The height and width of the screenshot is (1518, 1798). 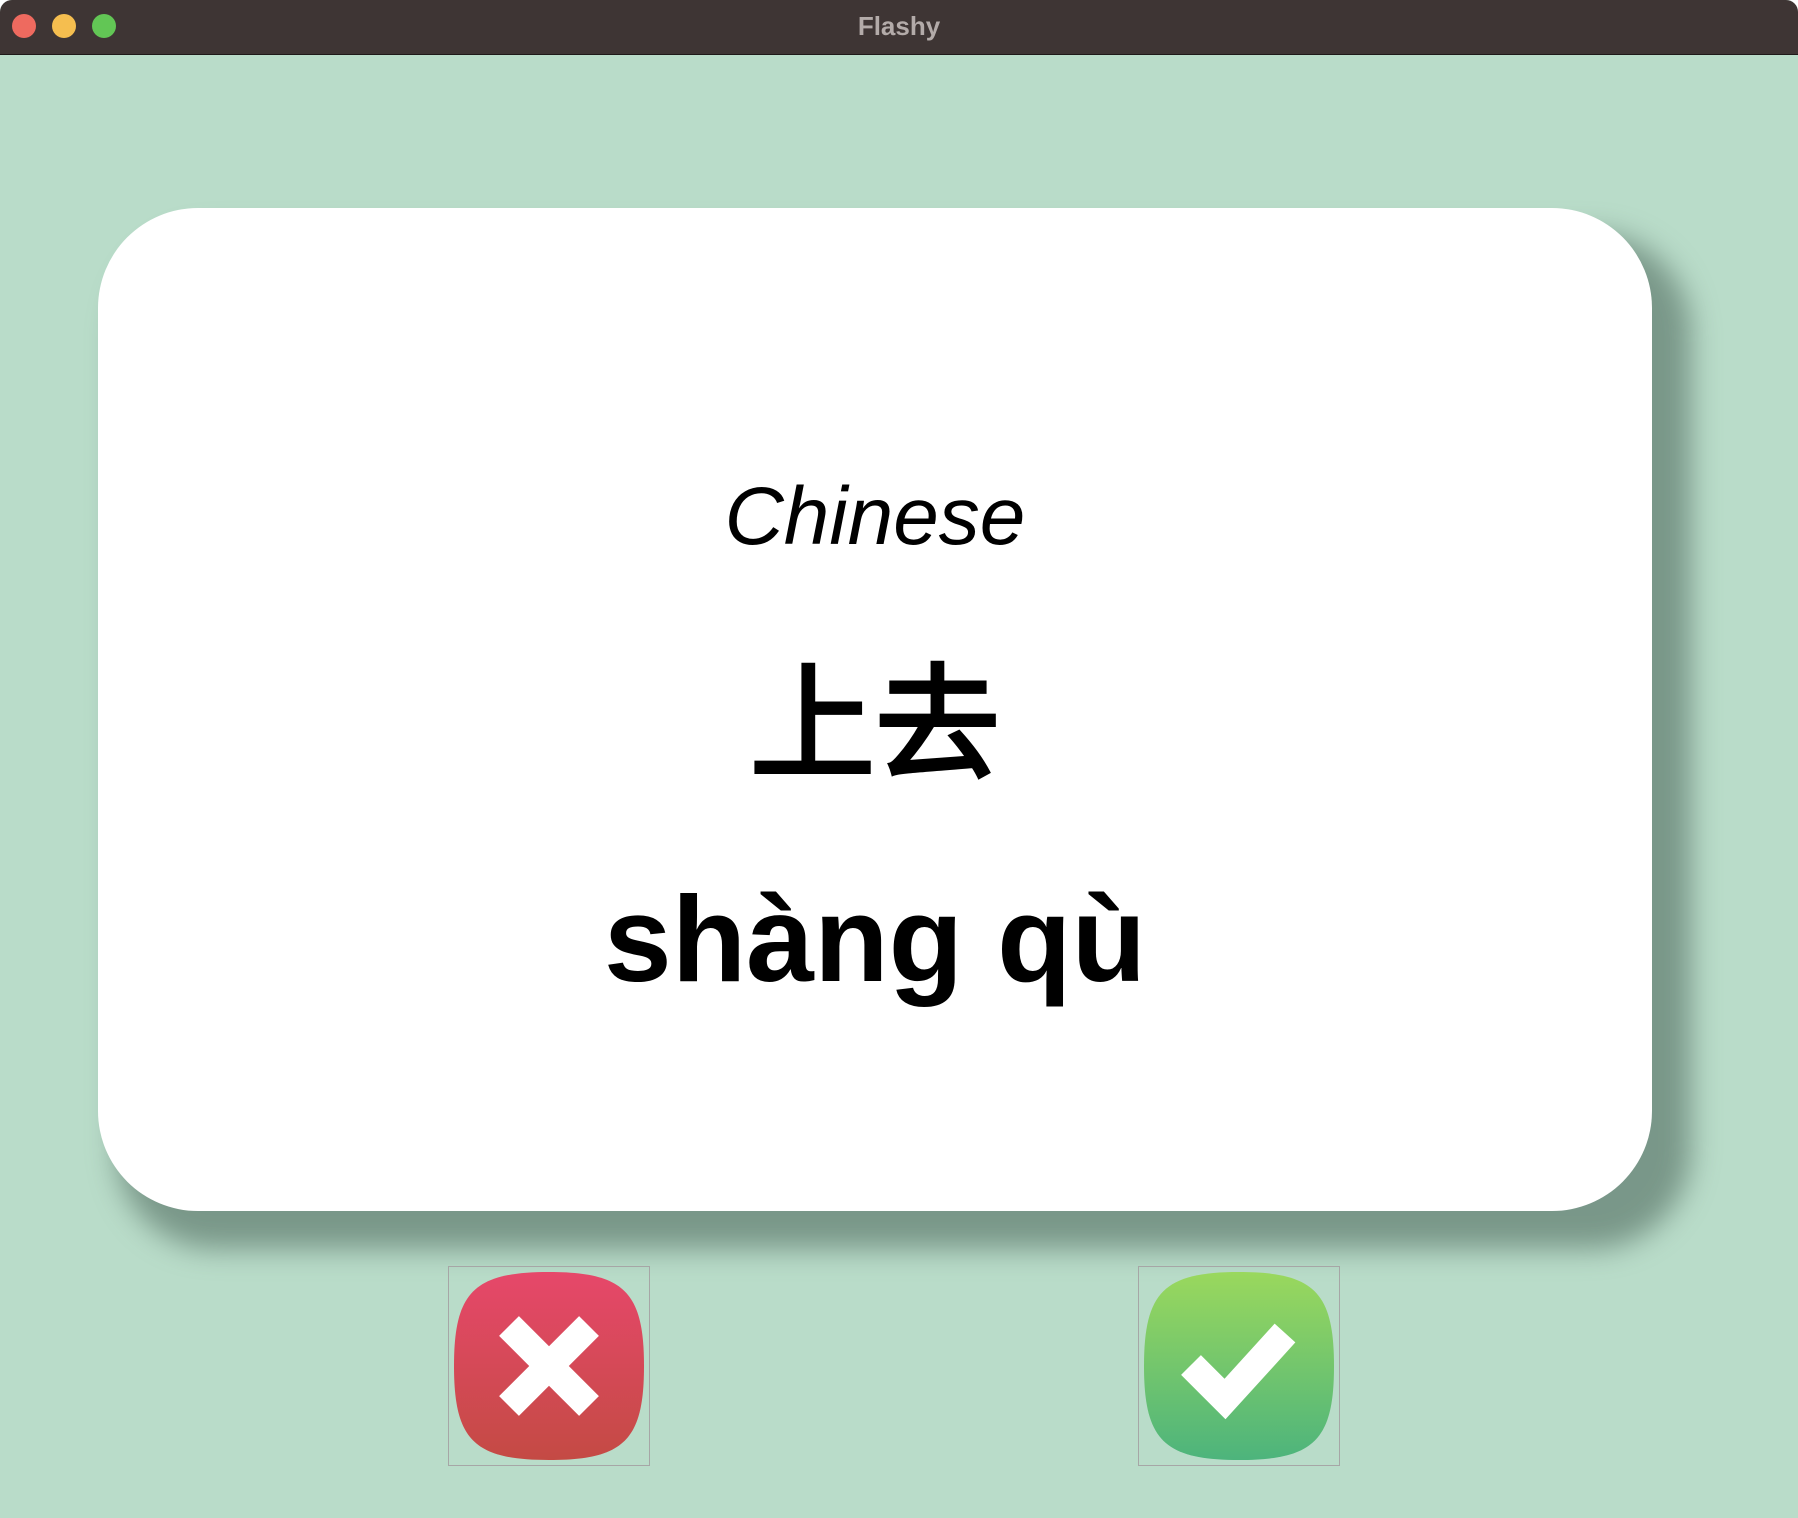 I want to click on wrong-button, so click(x=549, y=1366).